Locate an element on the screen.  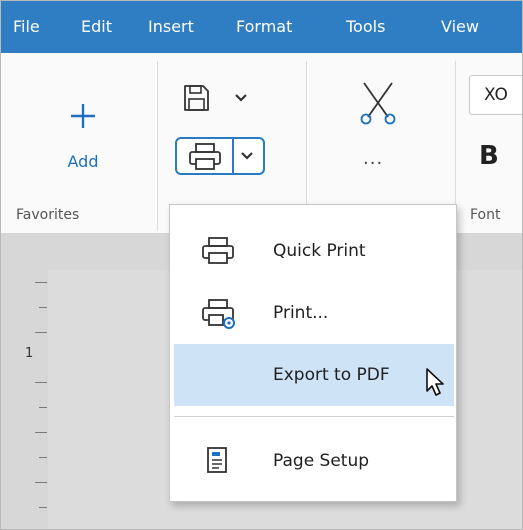
menu-separator is located at coordinates (314, 416).